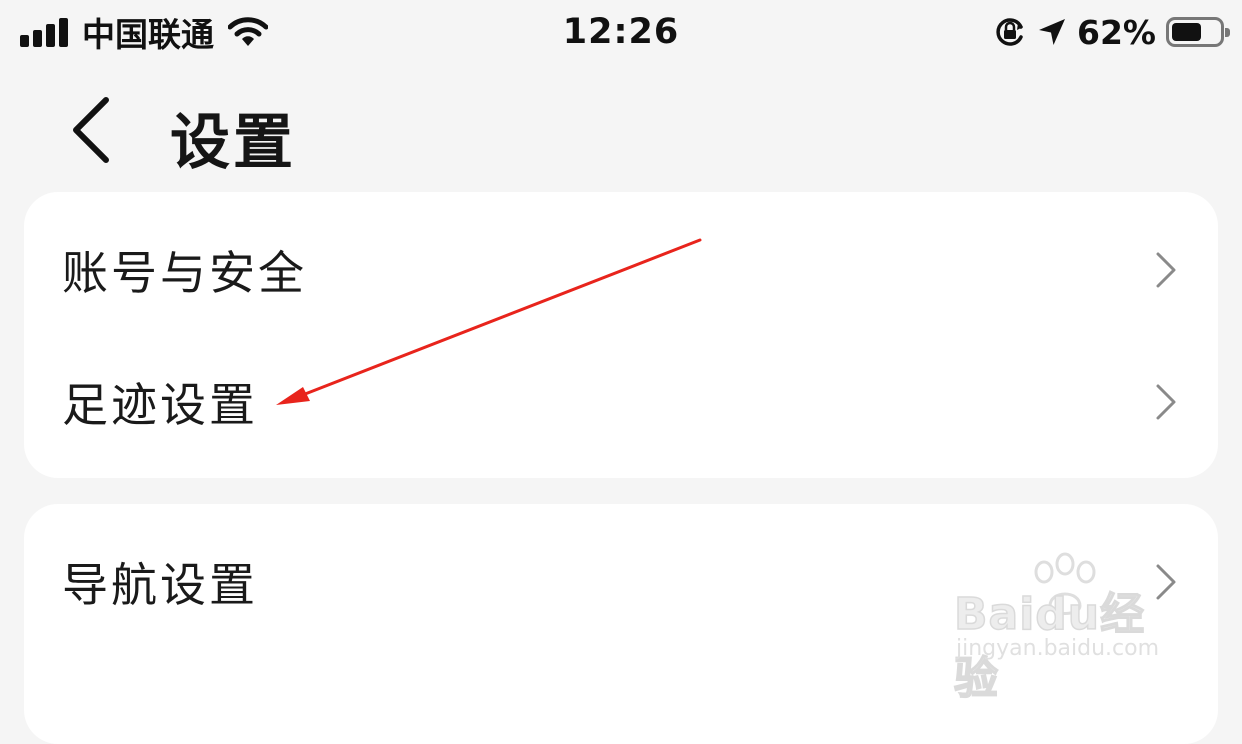 The image size is (1242, 744). Describe the element at coordinates (1116, 32) in the screenshot. I see `battery-percent: 62%` at that location.